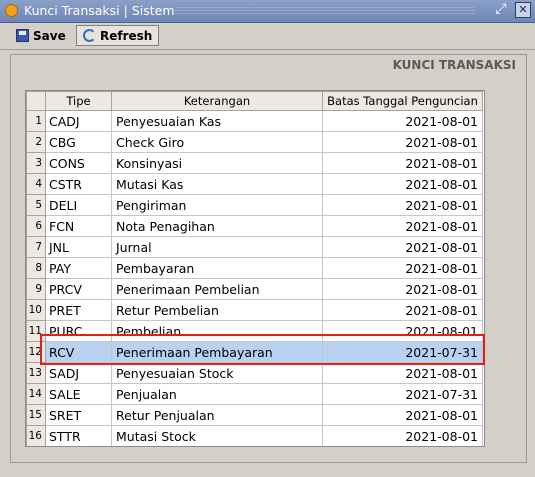 The image size is (535, 477). I want to click on row-number: 4, so click(36, 184).